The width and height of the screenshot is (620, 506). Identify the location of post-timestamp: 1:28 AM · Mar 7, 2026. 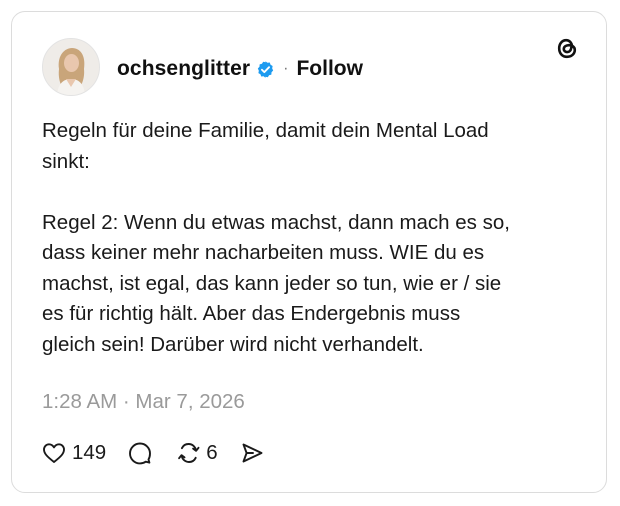
(143, 402).